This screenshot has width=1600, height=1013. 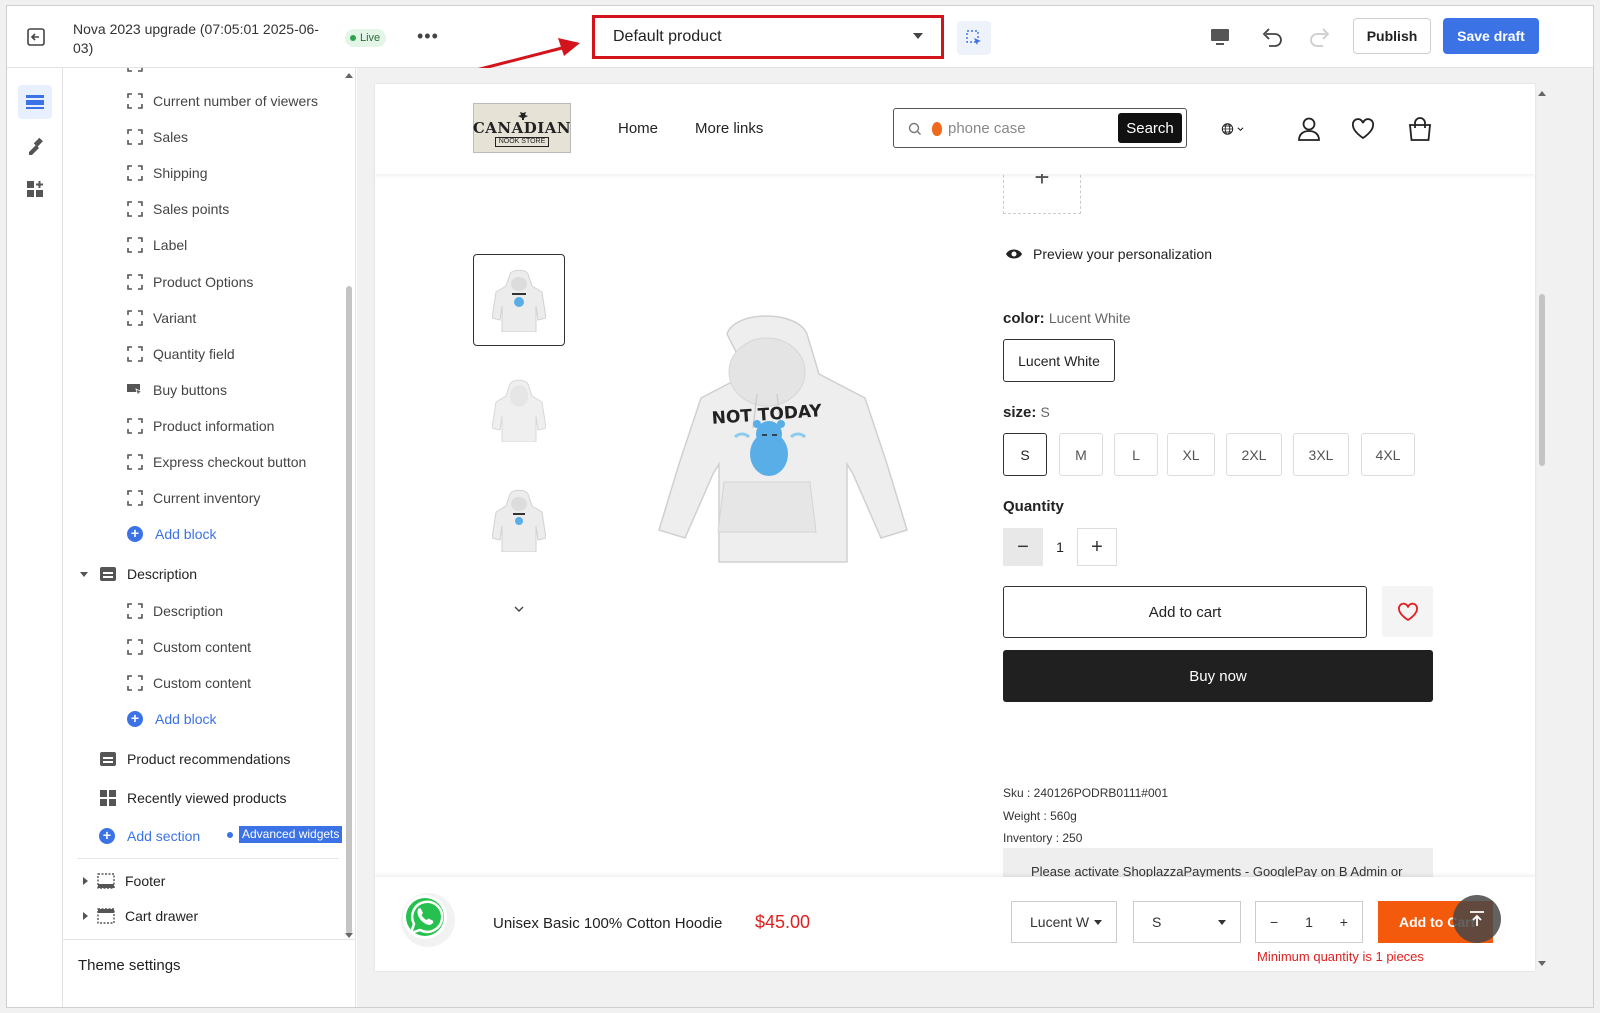 What do you see at coordinates (519, 609) in the screenshot?
I see `chevron-down-icon` at bounding box center [519, 609].